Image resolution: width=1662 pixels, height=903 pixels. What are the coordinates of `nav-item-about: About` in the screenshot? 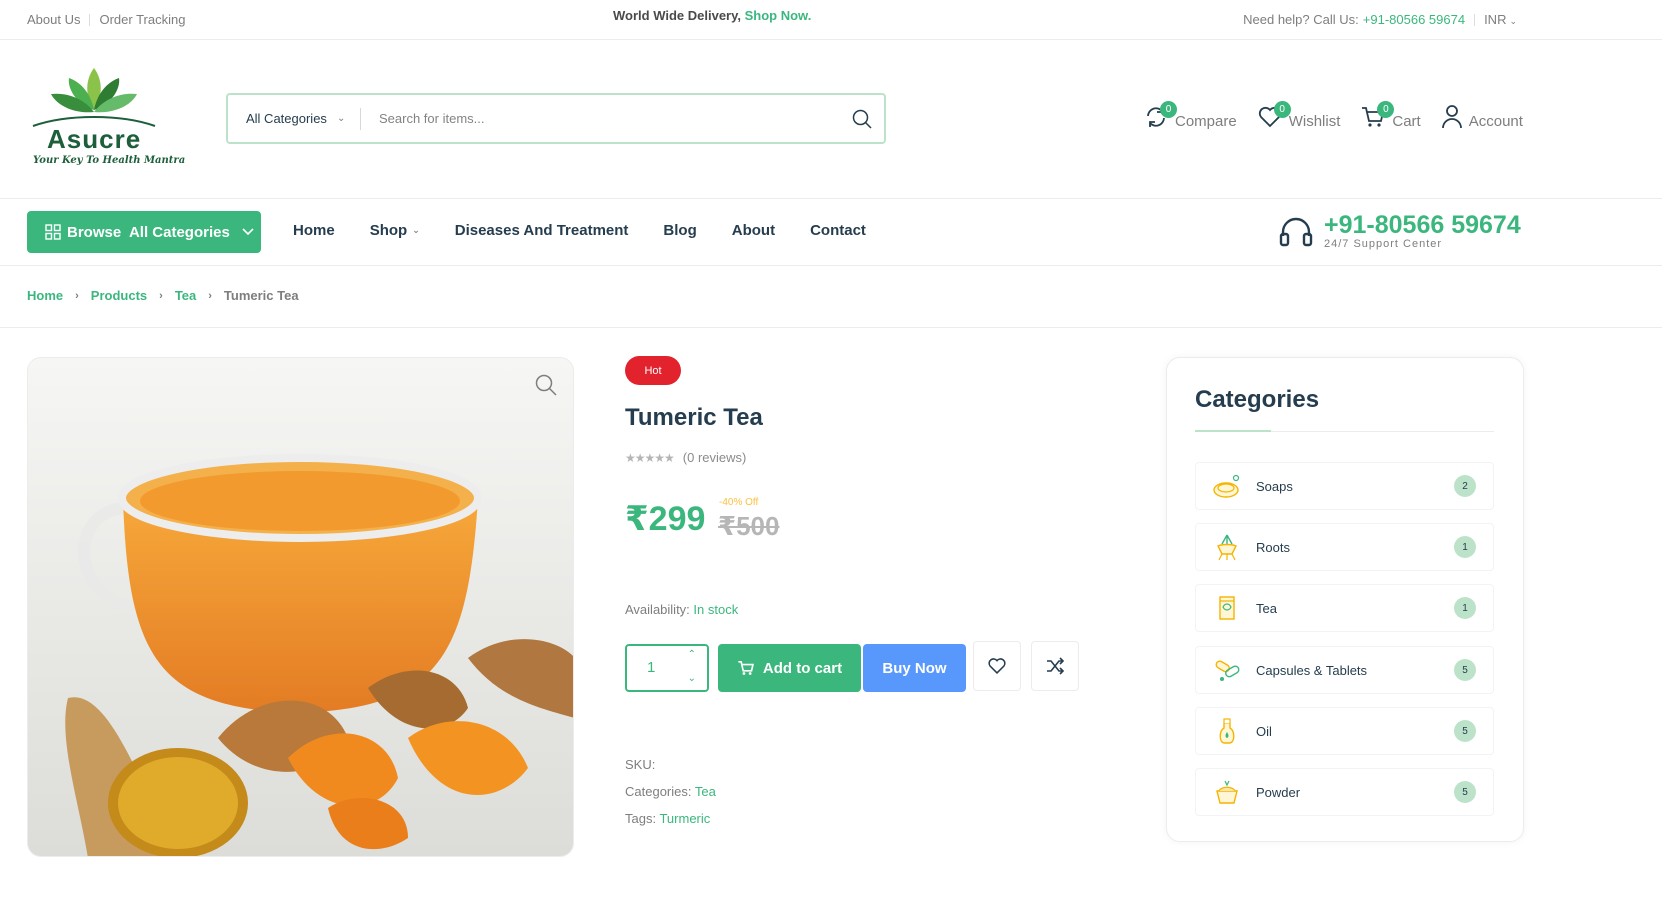 It's located at (753, 230).